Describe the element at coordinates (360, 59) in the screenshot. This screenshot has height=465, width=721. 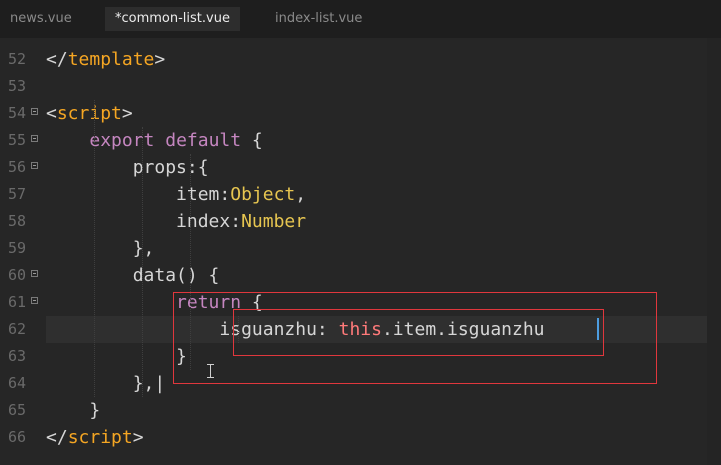
I see `code-line: 52 </template>` at that location.